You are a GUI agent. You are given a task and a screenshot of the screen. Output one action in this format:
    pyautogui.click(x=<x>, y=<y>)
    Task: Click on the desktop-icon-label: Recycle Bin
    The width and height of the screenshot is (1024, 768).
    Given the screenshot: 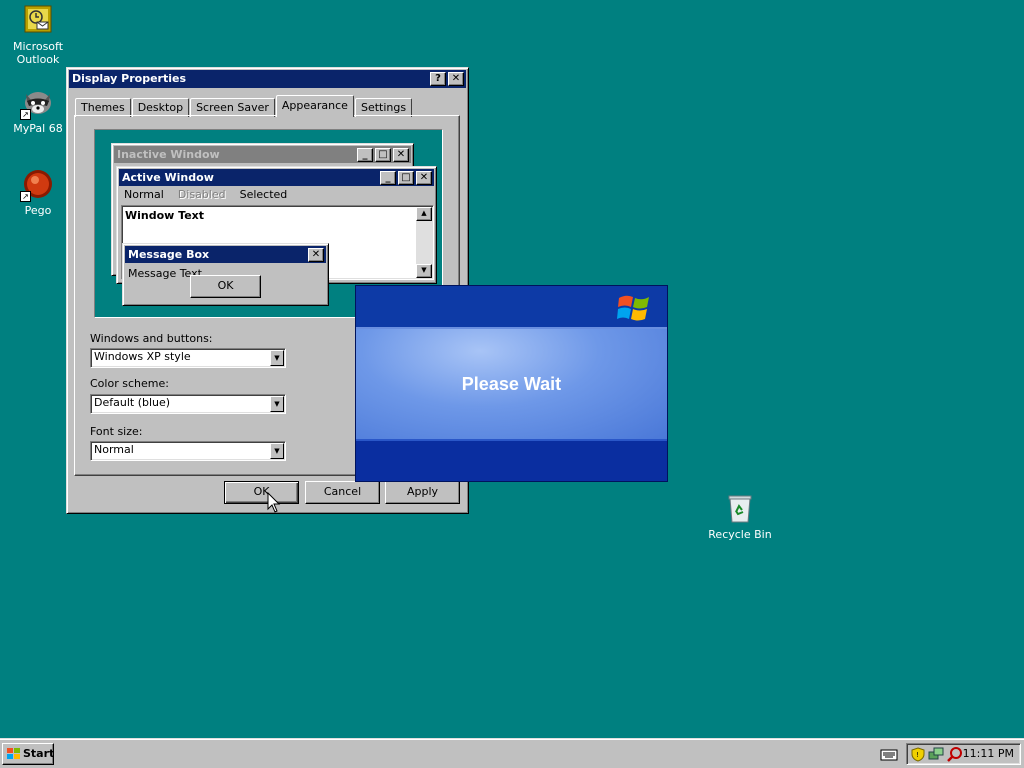 What is the action you would take?
    pyautogui.click(x=740, y=534)
    